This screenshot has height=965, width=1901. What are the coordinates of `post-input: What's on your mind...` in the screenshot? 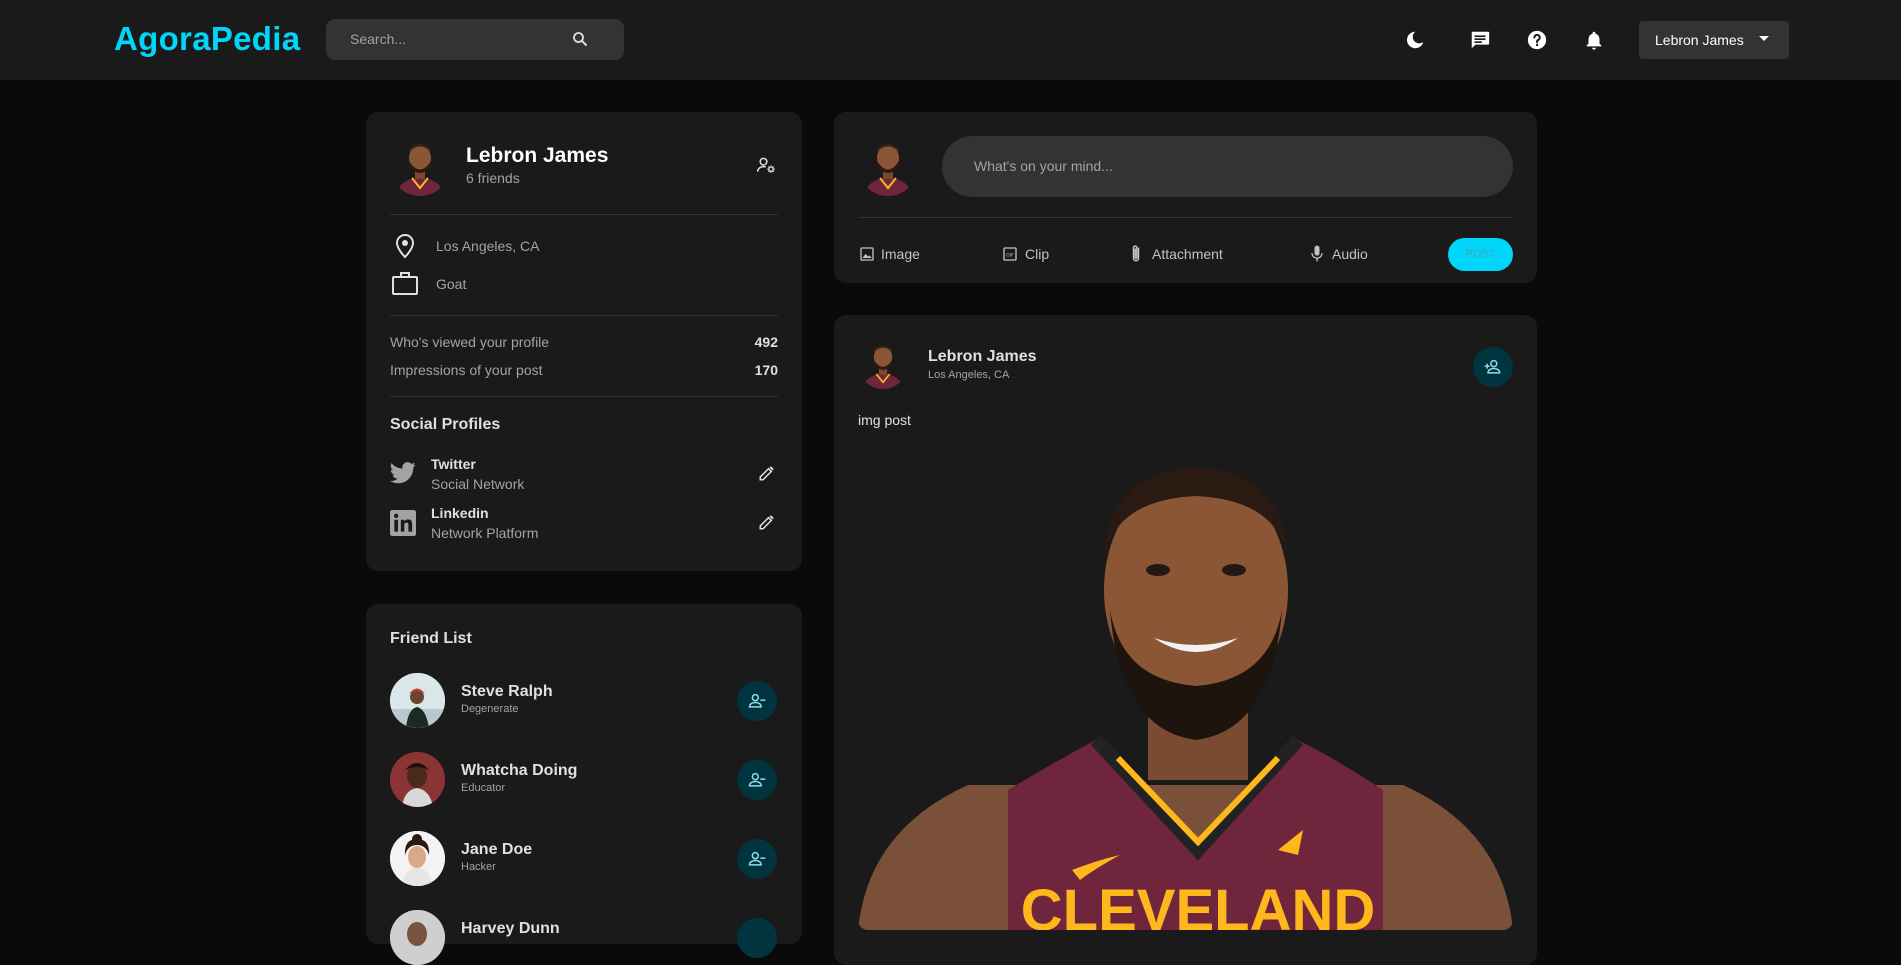 It's located at (1227, 166).